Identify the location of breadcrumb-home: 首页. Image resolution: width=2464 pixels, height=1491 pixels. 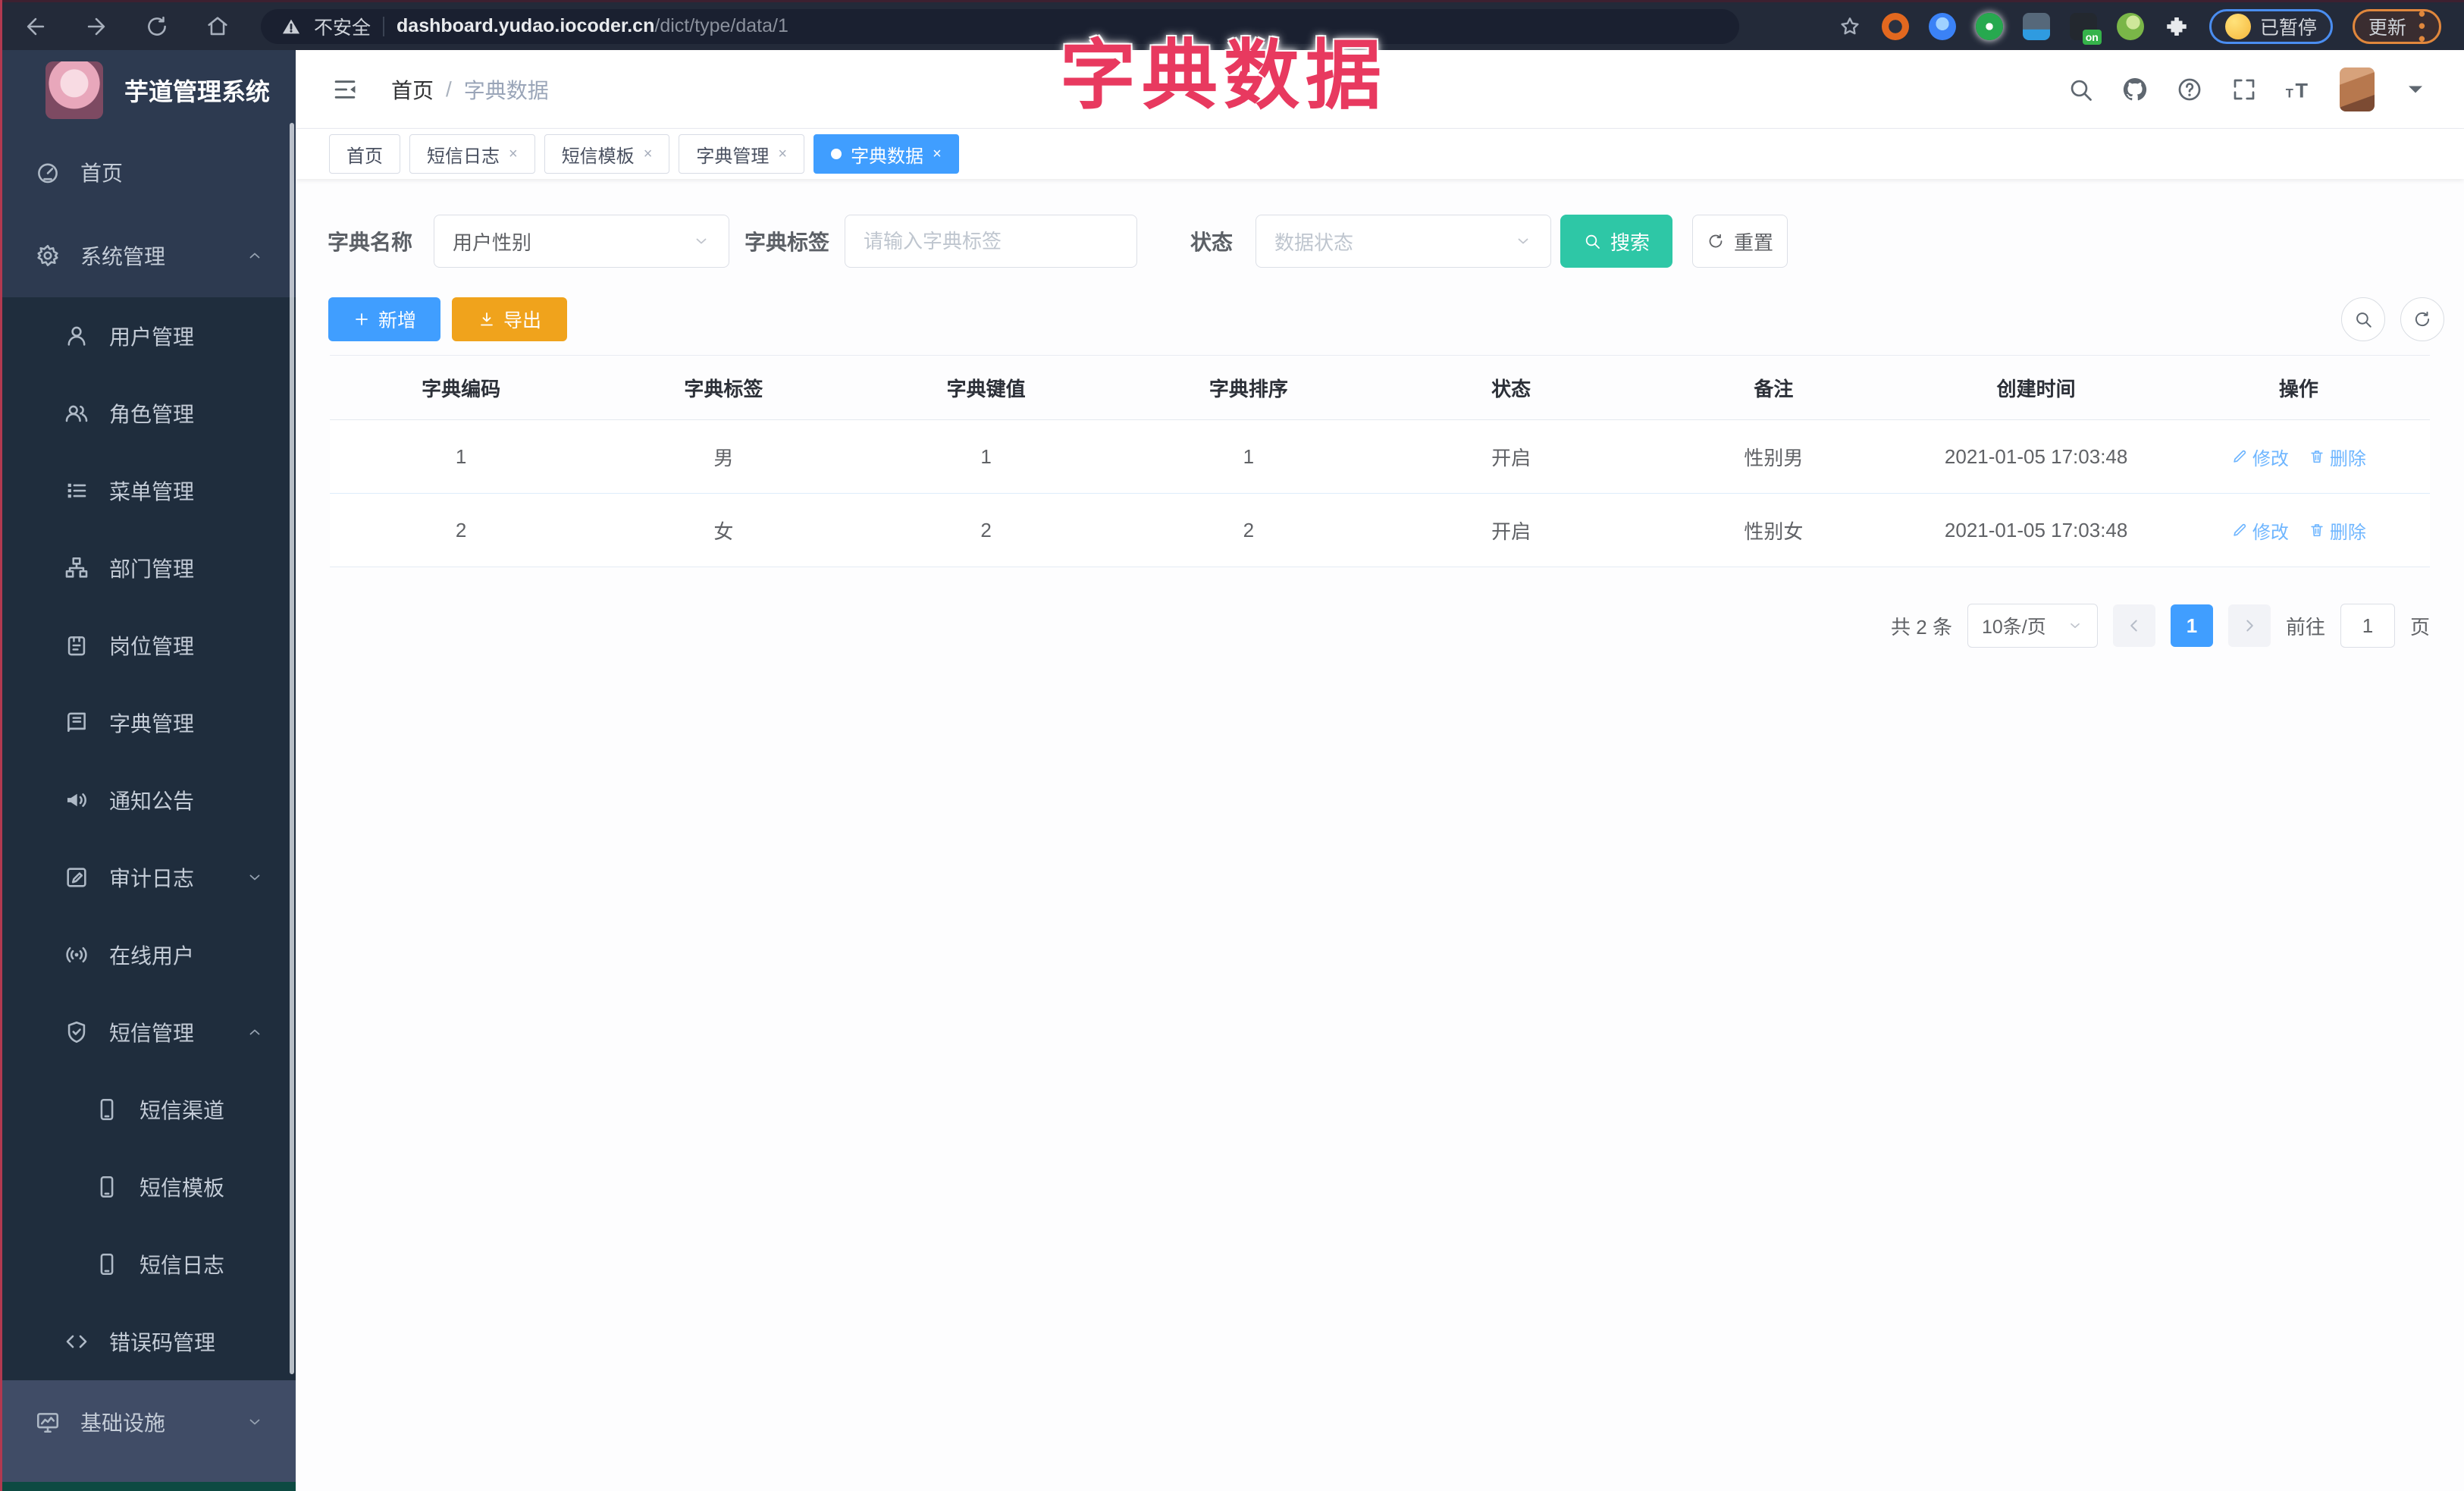
(412, 89).